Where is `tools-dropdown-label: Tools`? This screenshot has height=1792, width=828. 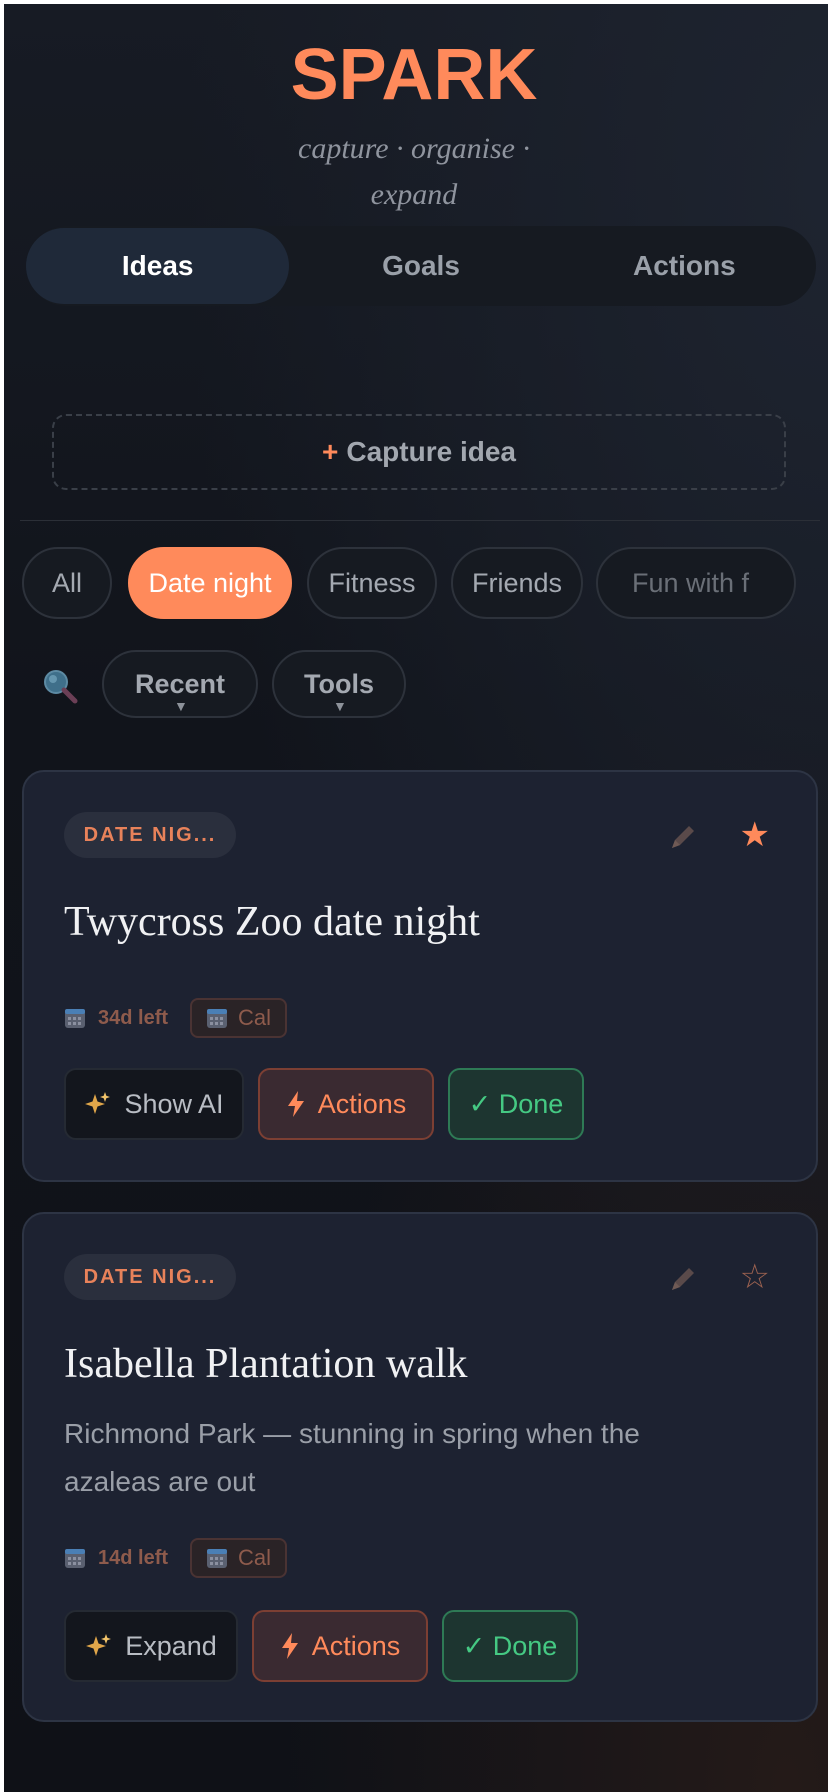
tools-dropdown-label: Tools is located at coordinates (339, 683).